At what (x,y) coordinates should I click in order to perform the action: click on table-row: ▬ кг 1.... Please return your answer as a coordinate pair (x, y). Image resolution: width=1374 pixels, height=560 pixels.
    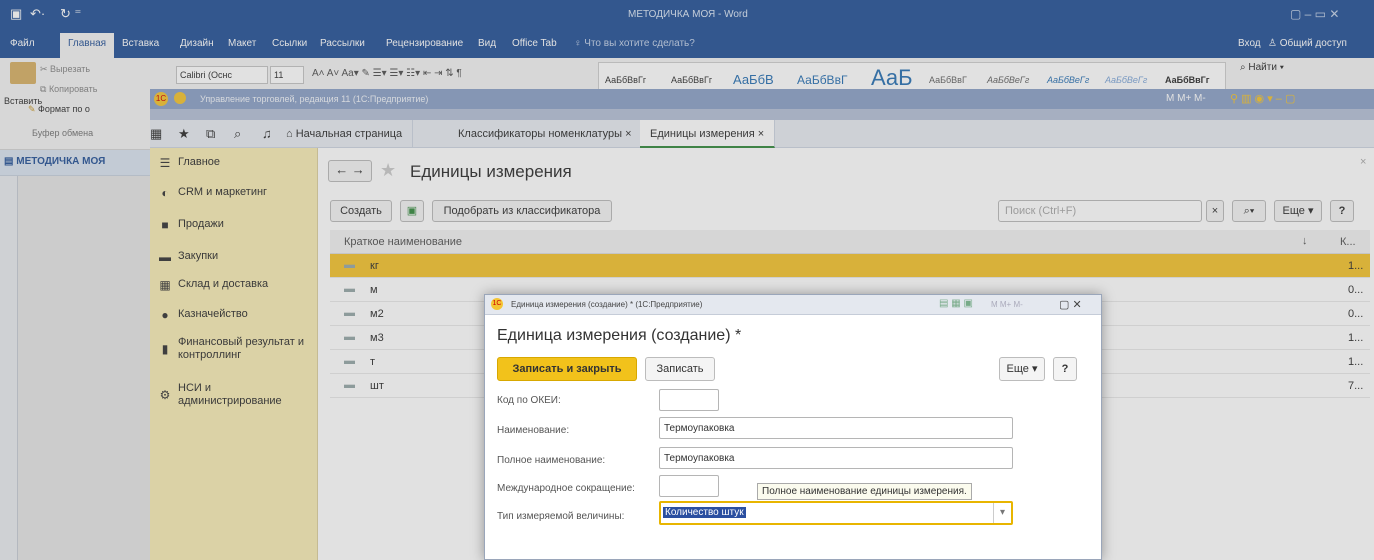
    Looking at the image, I should click on (850, 266).